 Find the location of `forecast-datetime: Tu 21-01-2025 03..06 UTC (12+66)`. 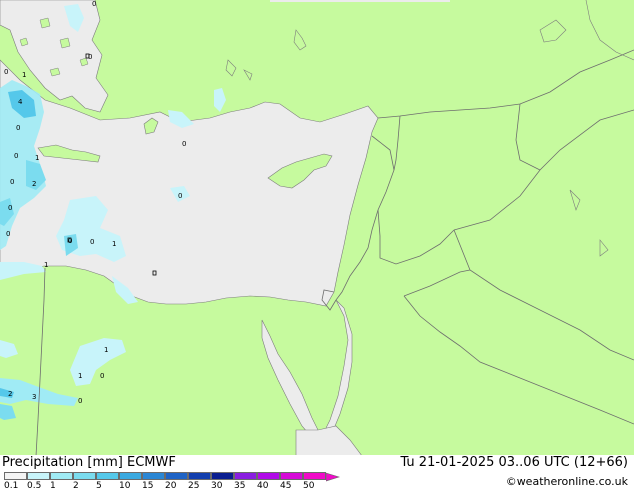

forecast-datetime: Tu 21-01-2025 03..06 UTC (12+66) is located at coordinates (514, 462).